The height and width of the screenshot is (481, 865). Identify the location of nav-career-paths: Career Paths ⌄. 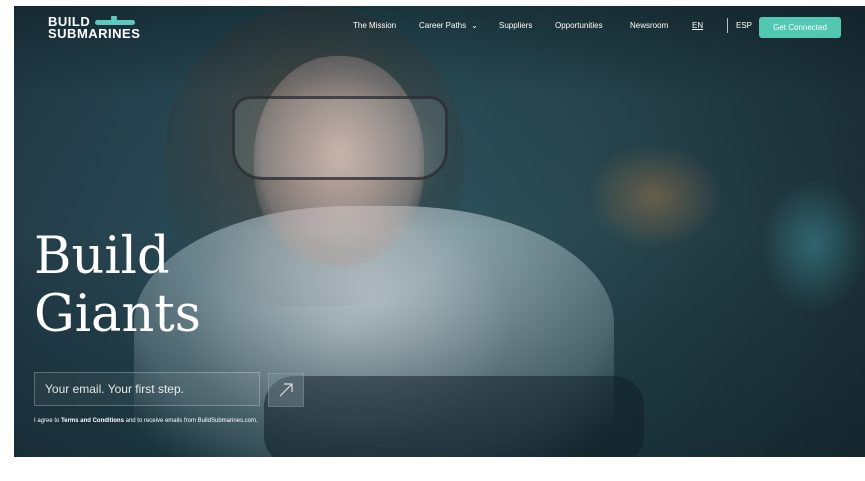
(448, 25).